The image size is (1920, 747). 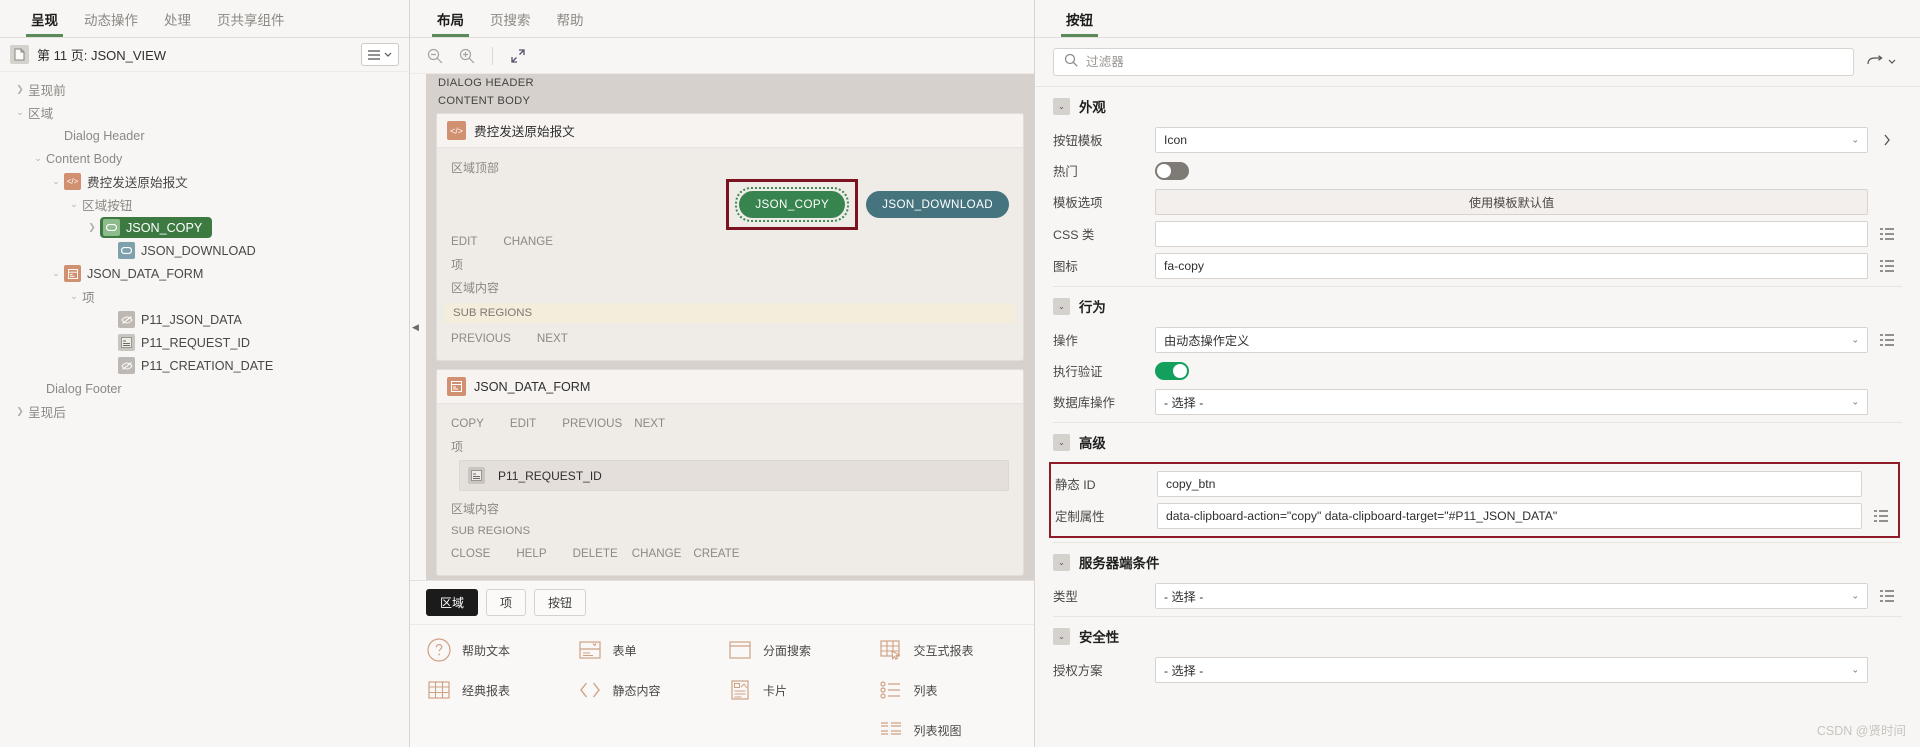 I want to click on security-section-header: ⌄ 安全性, so click(x=1477, y=635).